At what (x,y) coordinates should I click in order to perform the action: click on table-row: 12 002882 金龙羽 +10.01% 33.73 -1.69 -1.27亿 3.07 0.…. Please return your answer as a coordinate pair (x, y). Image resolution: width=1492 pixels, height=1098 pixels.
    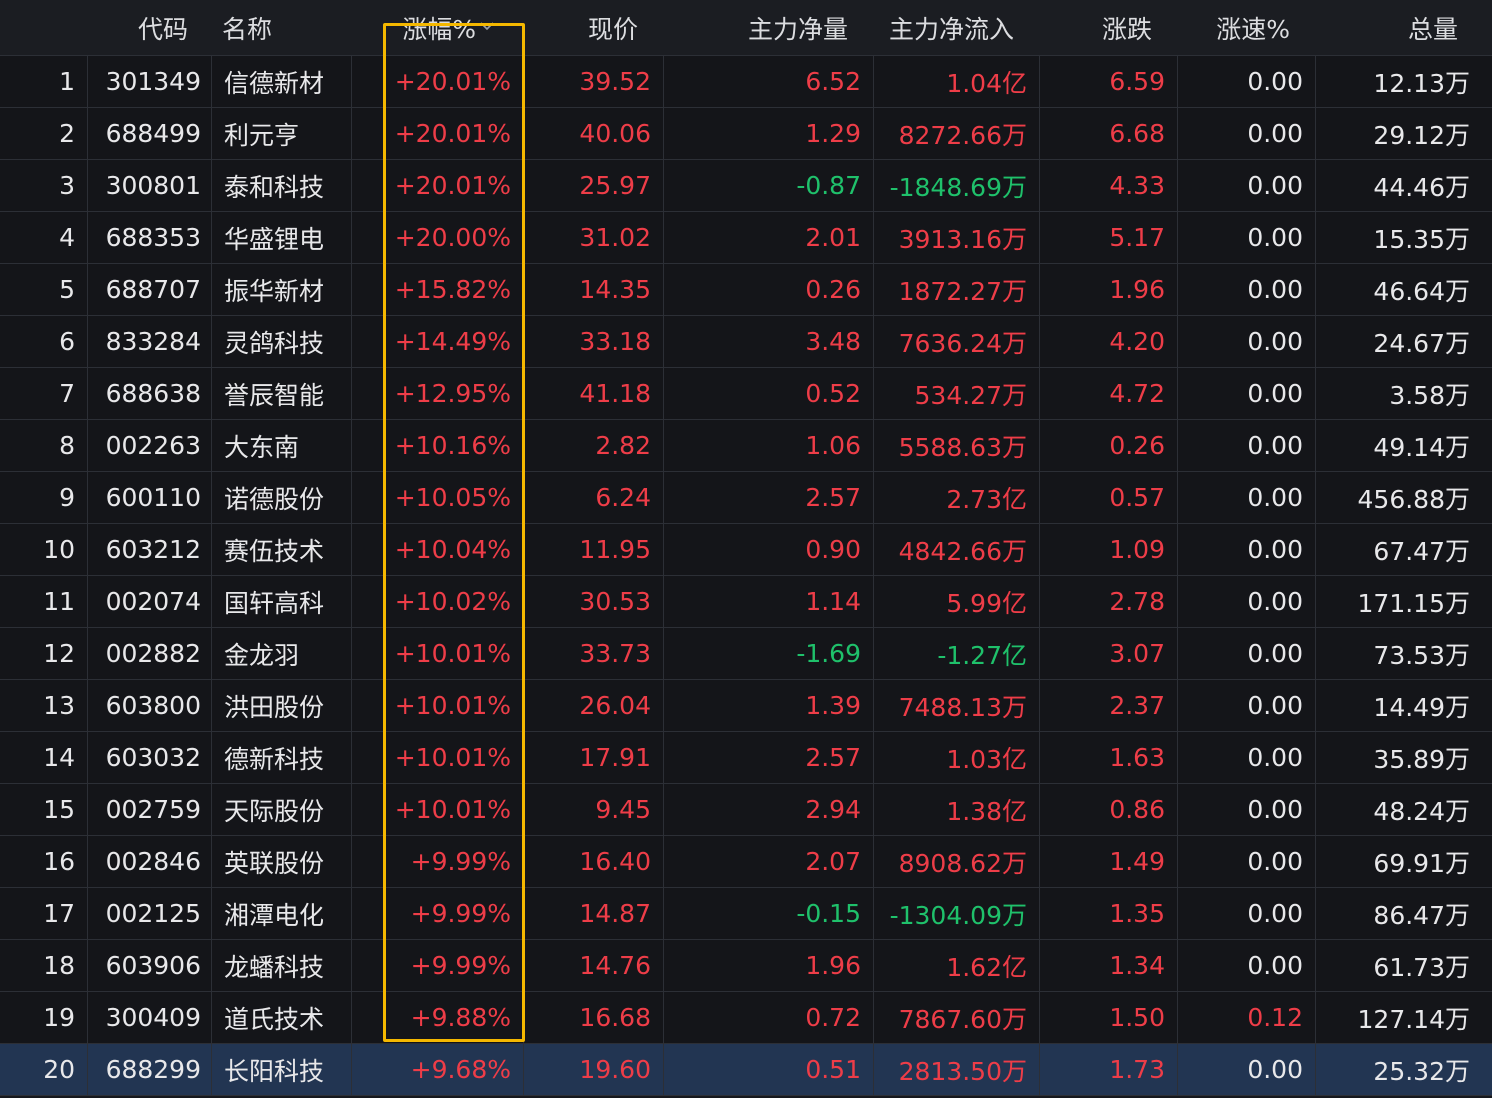
    Looking at the image, I should click on (746, 654).